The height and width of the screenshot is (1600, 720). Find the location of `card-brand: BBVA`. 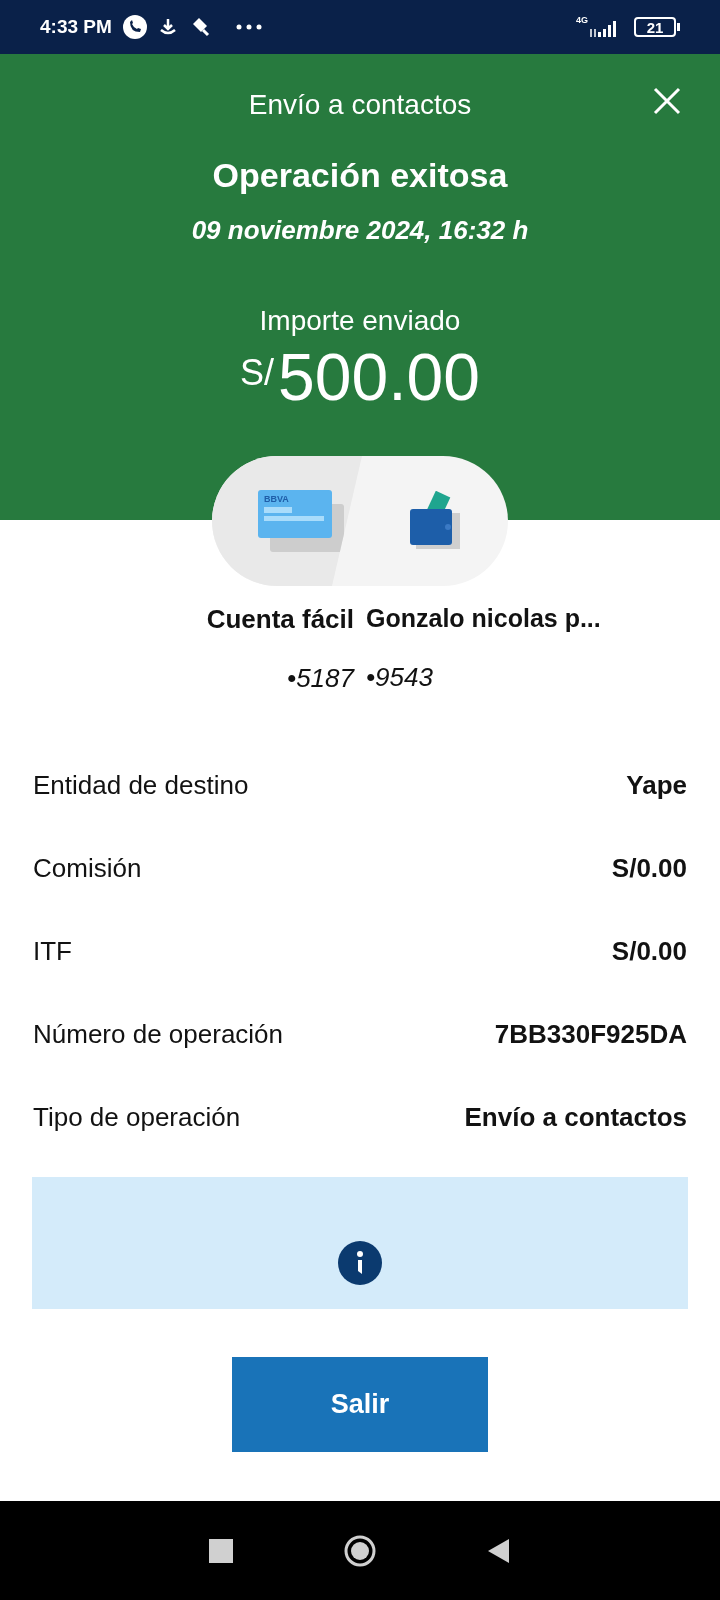

card-brand: BBVA is located at coordinates (277, 499).